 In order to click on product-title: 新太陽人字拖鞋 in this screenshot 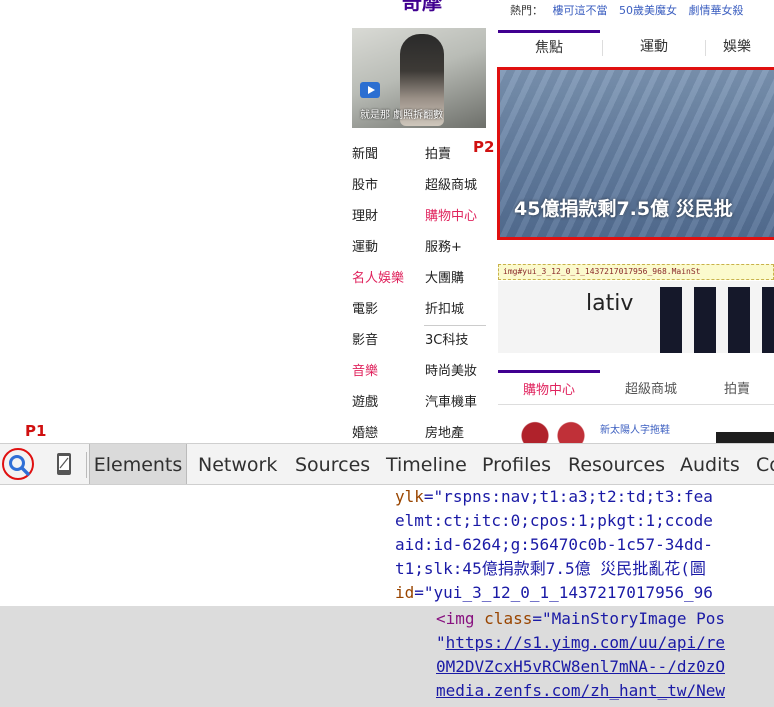, I will do `click(635, 428)`.